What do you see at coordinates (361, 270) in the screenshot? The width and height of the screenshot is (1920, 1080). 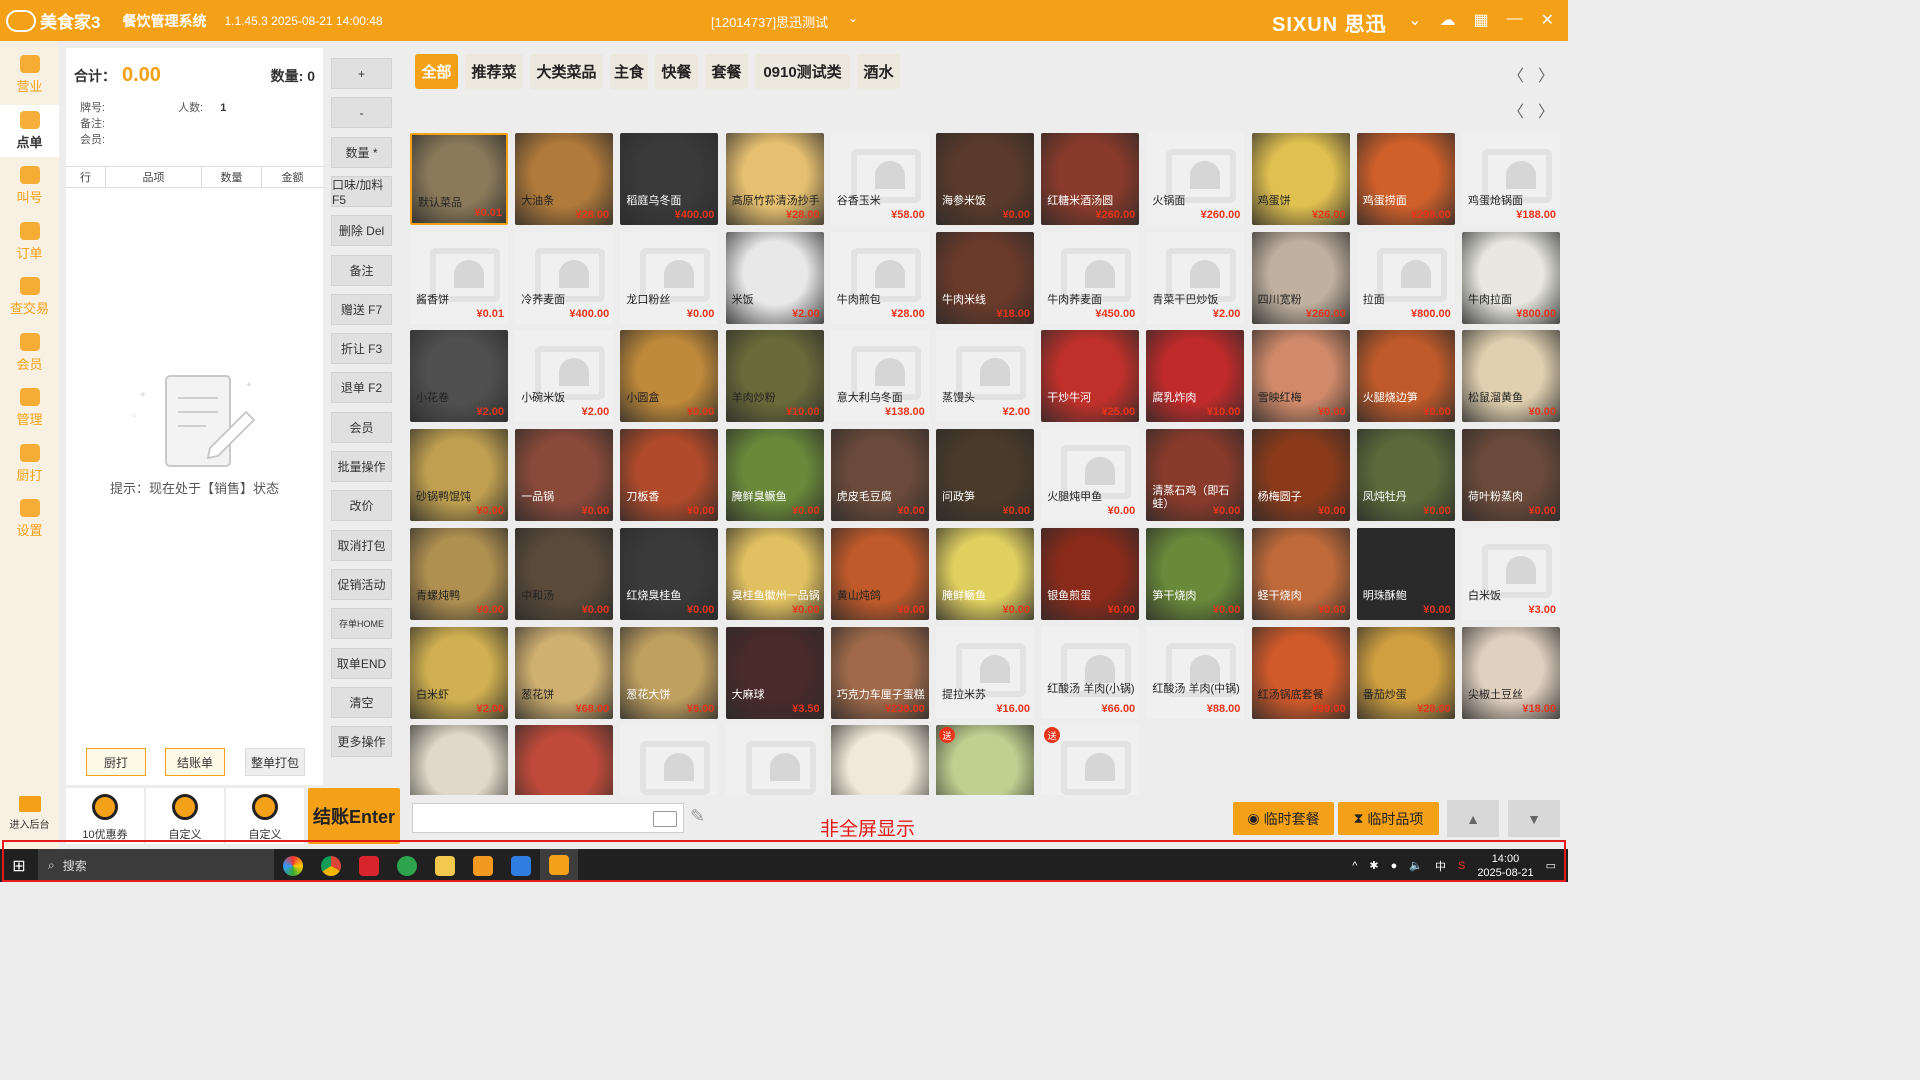 I see `op-button-5: 备注` at bounding box center [361, 270].